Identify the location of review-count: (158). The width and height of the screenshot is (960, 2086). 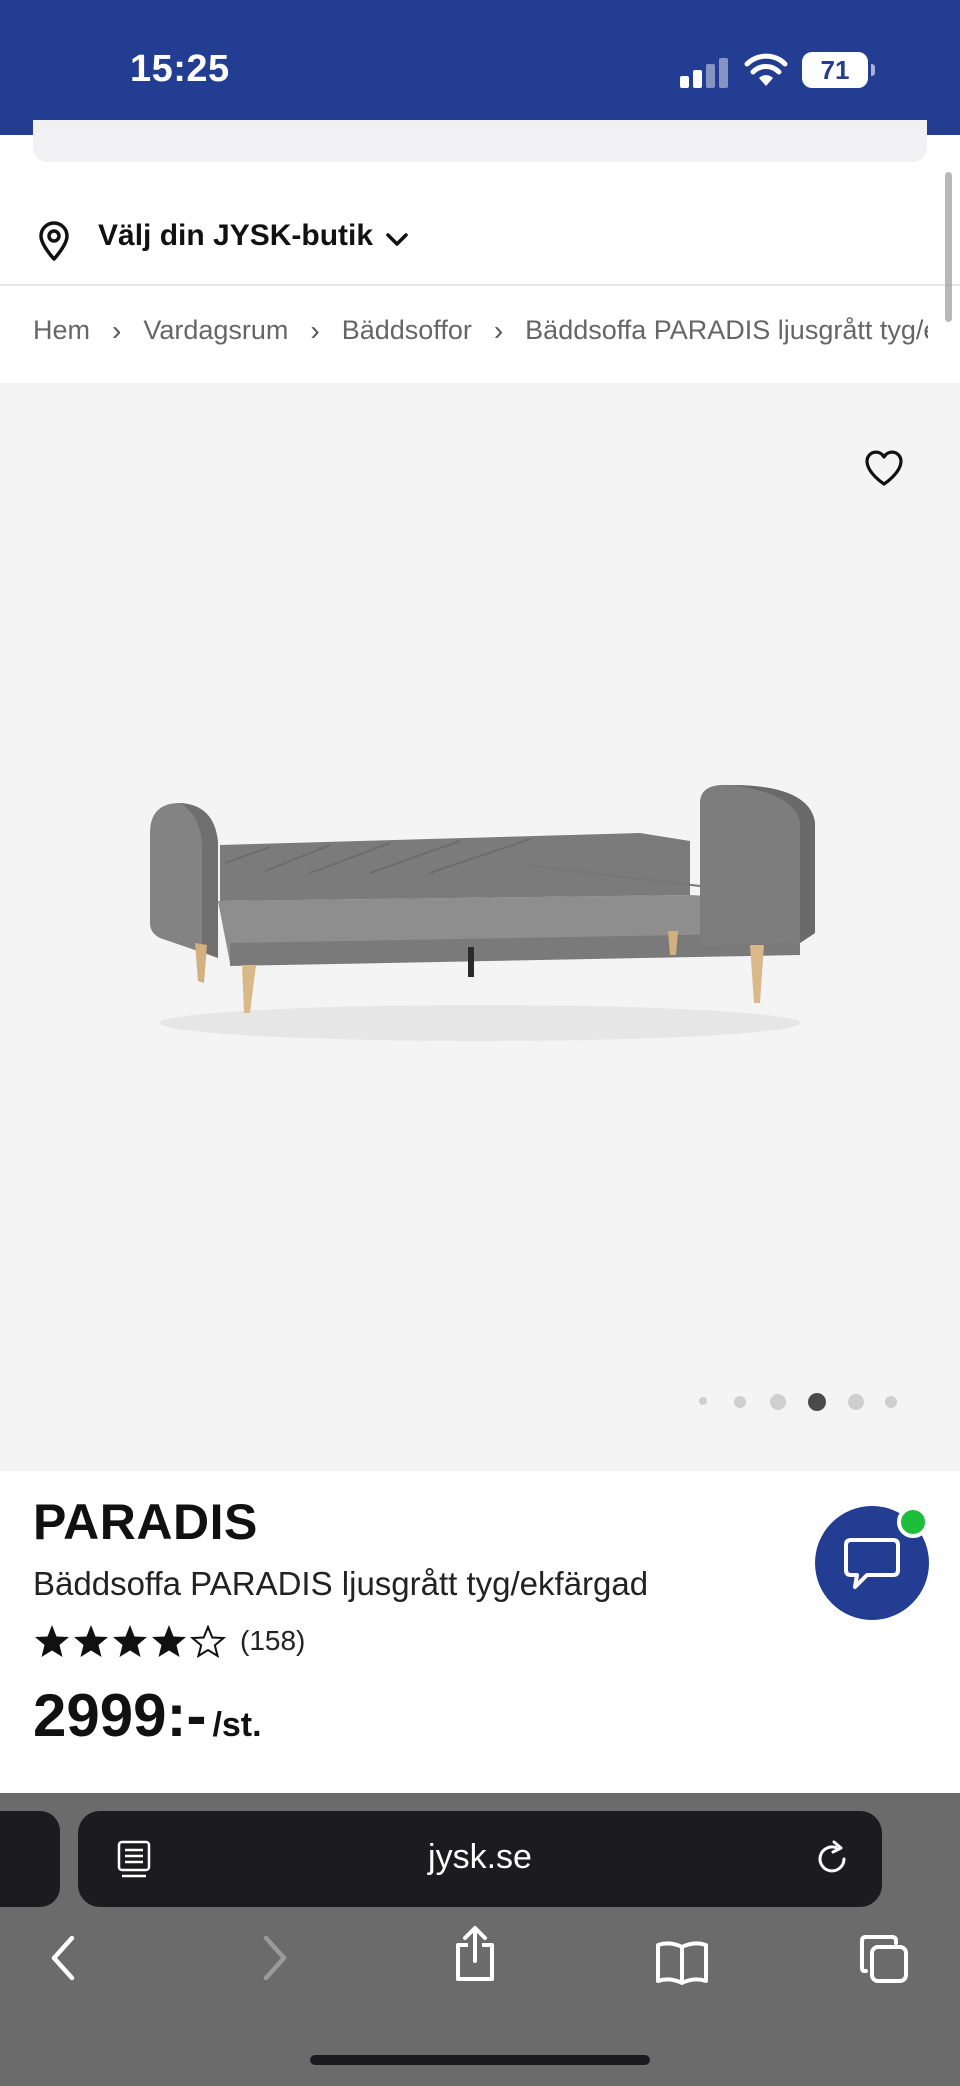
(272, 1641).